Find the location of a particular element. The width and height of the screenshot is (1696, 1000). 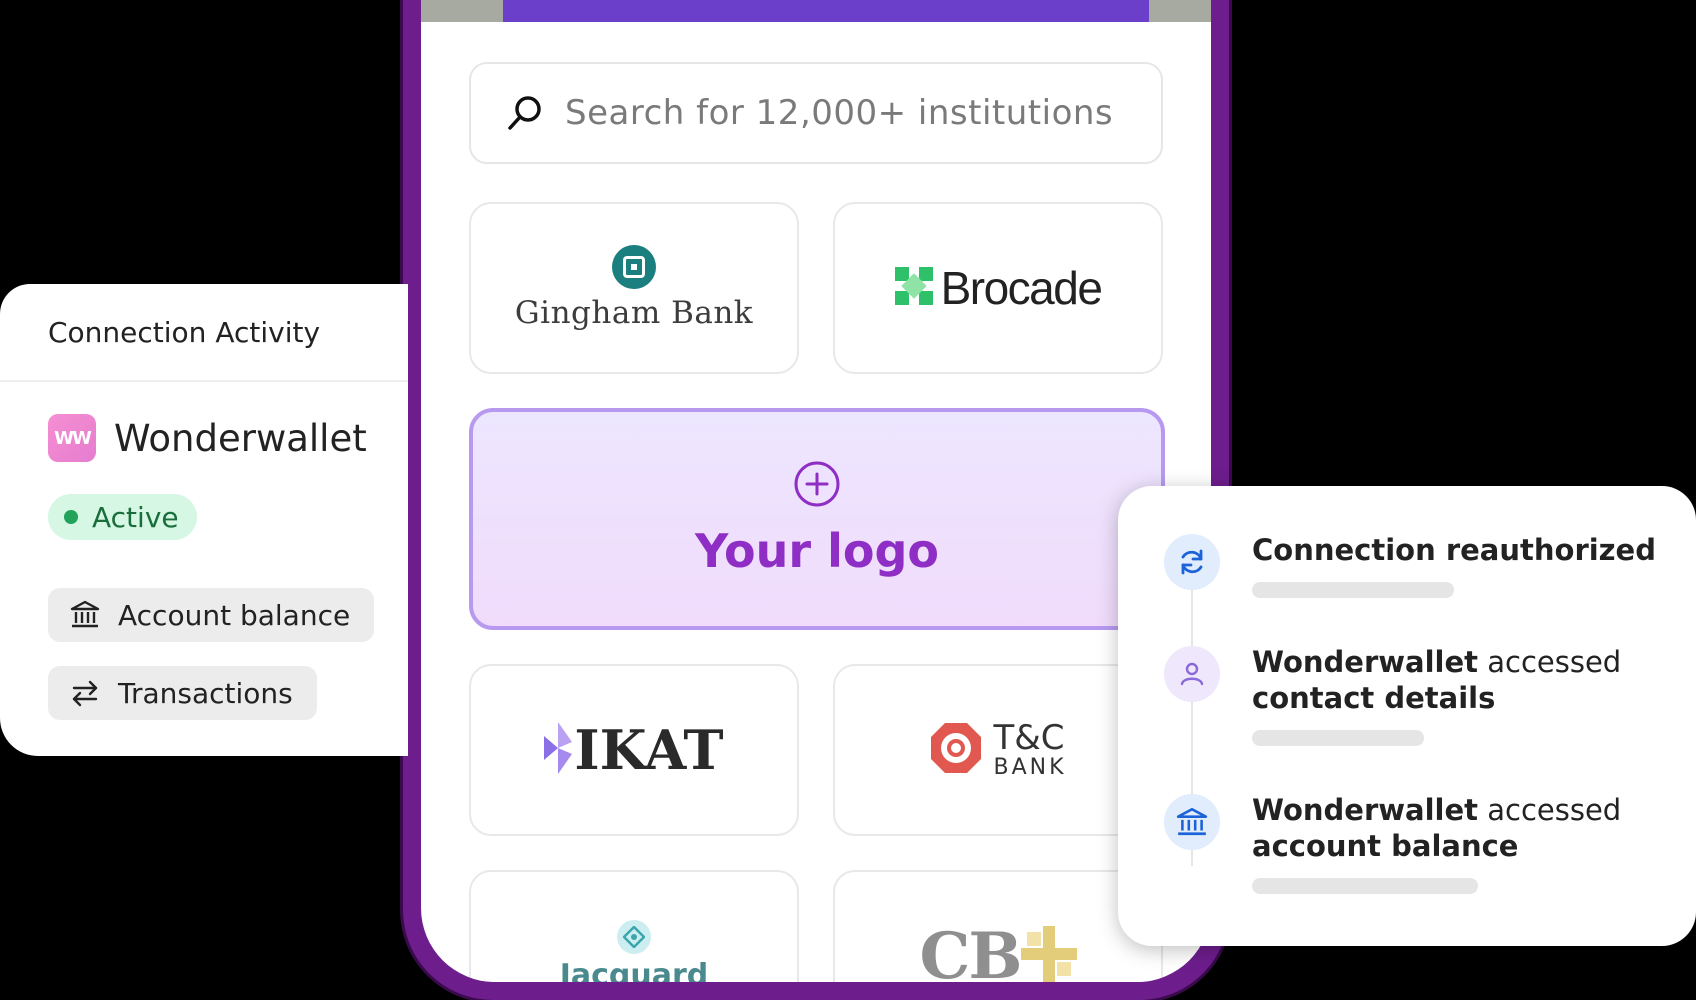

status-label: Active is located at coordinates (135, 517).